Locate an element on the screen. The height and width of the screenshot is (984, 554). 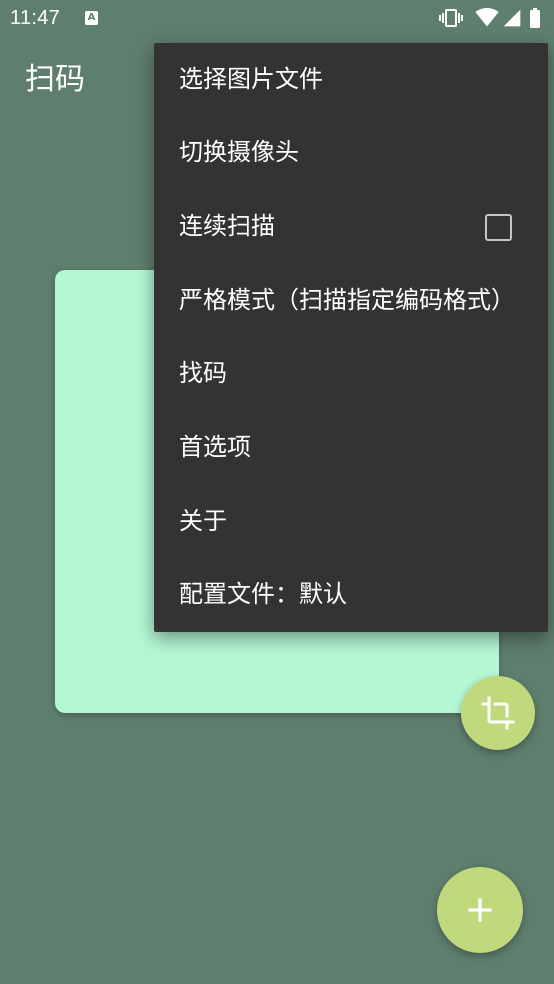
crop-button is located at coordinates (498, 713).